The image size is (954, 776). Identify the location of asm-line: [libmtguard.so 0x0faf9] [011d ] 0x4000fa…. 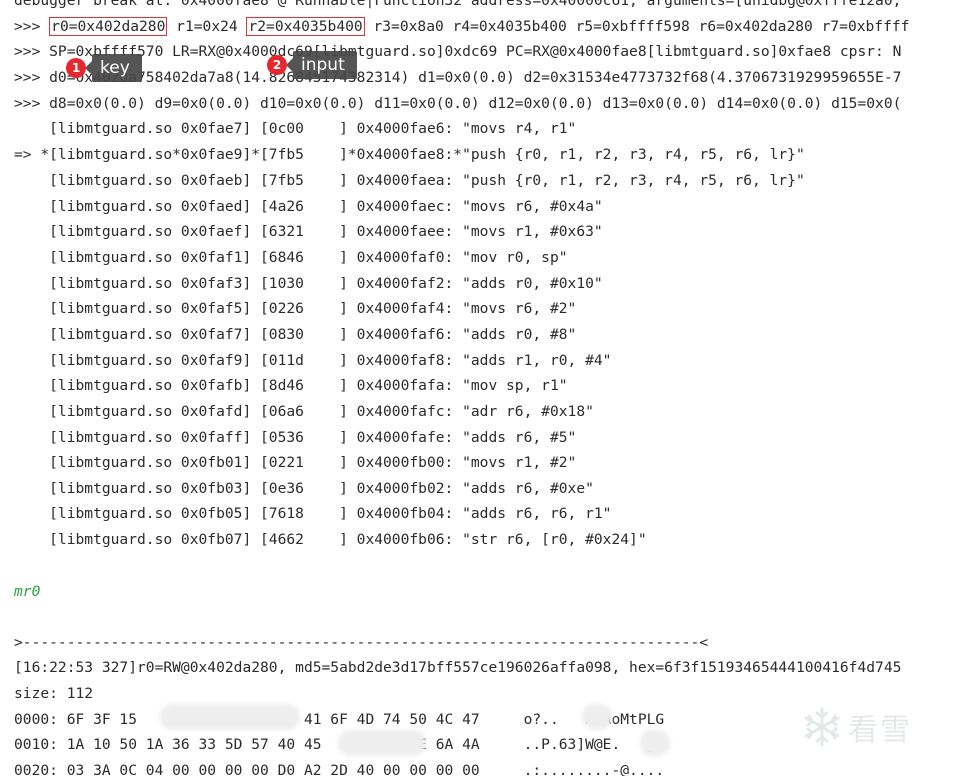
(313, 360).